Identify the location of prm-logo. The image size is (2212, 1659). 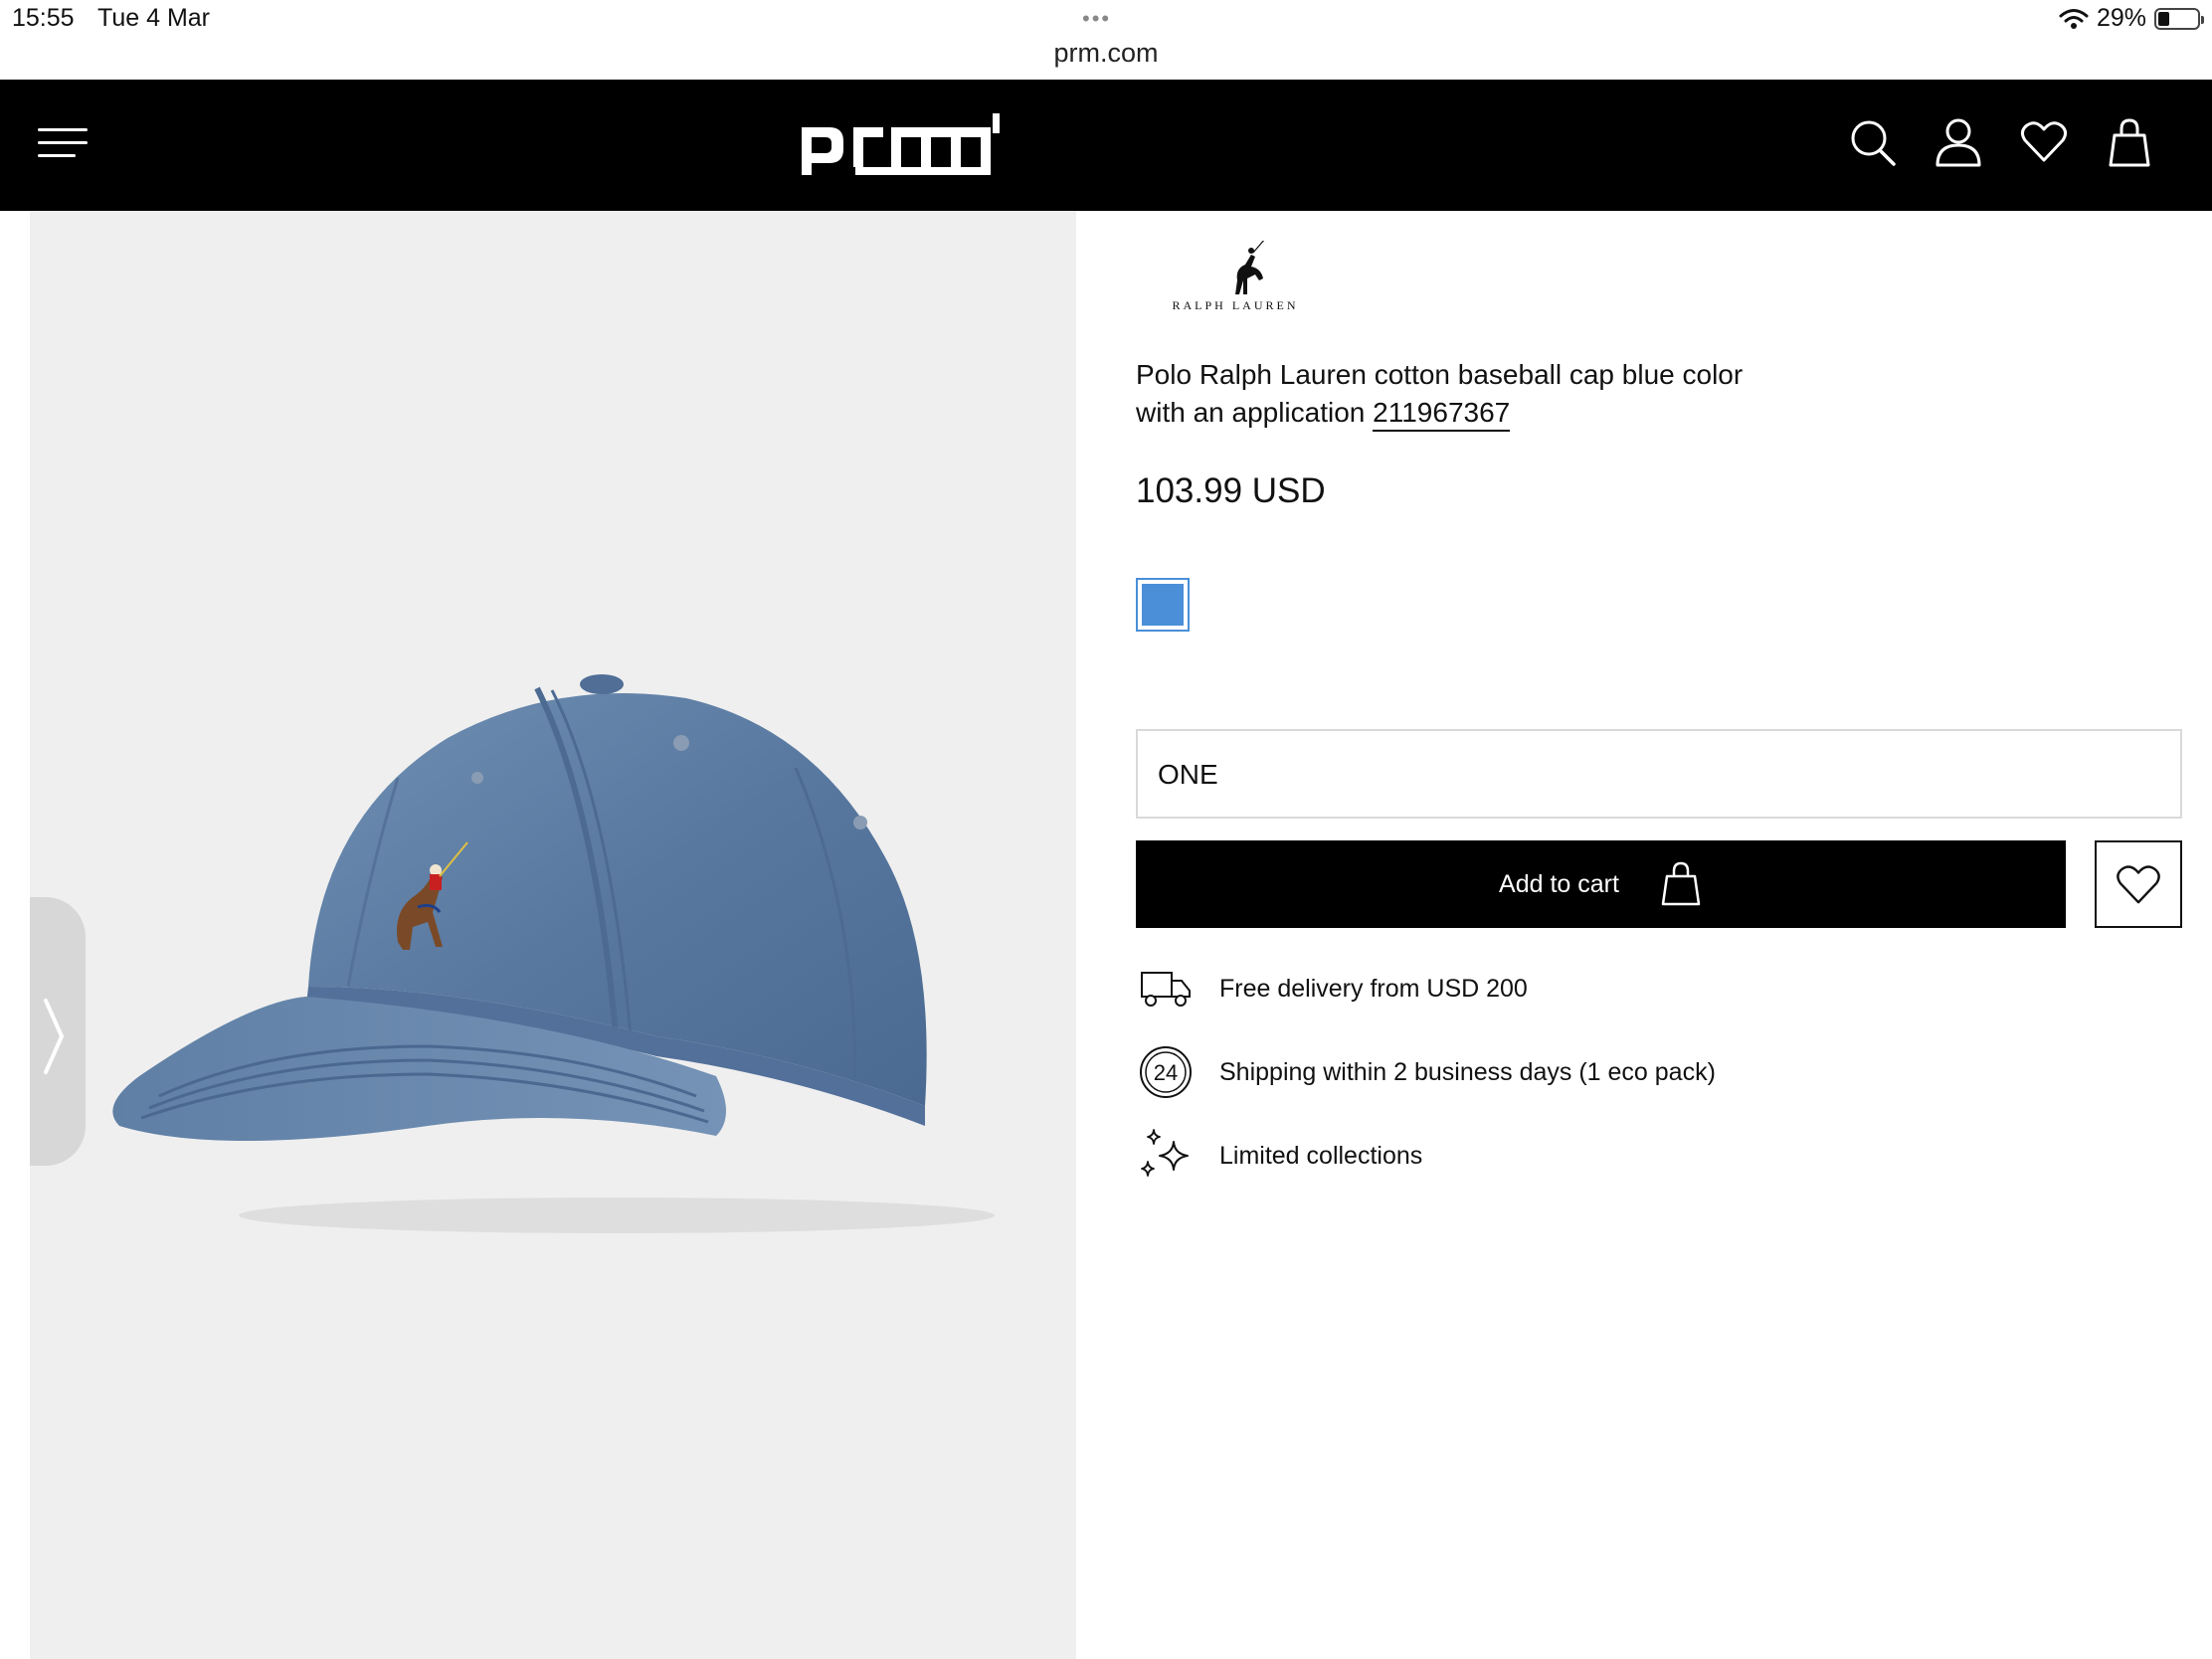
(900, 145).